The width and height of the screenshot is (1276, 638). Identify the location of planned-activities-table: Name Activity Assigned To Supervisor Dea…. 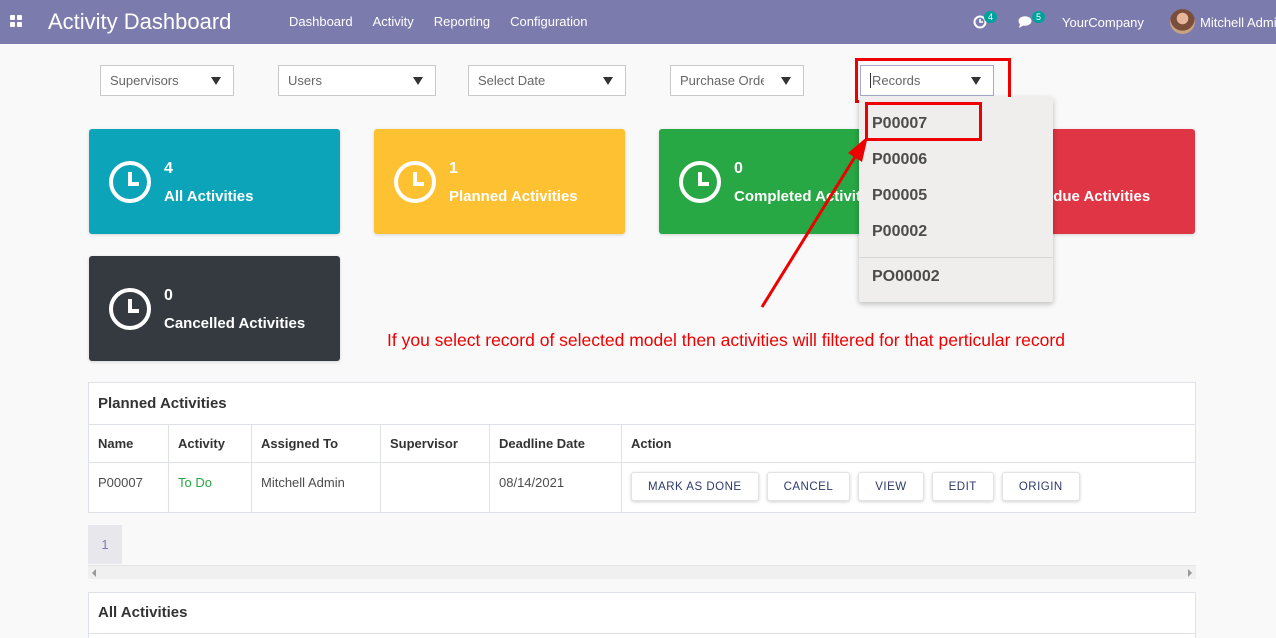
(642, 468).